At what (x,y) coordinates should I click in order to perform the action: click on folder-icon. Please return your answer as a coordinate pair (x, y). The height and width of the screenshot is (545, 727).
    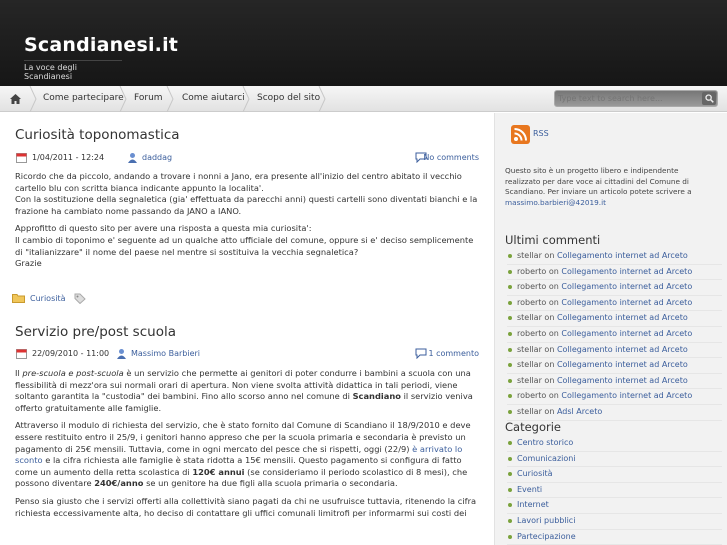
    Looking at the image, I should click on (18, 298).